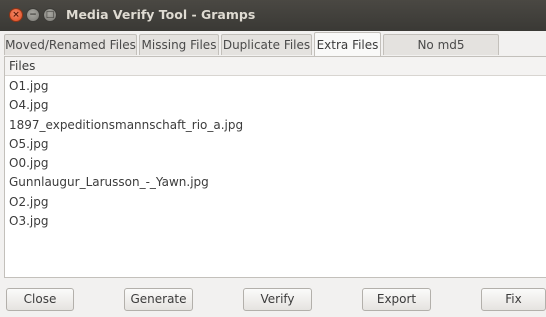 The width and height of the screenshot is (546, 317). I want to click on window-maximize-button: □, so click(50, 15).